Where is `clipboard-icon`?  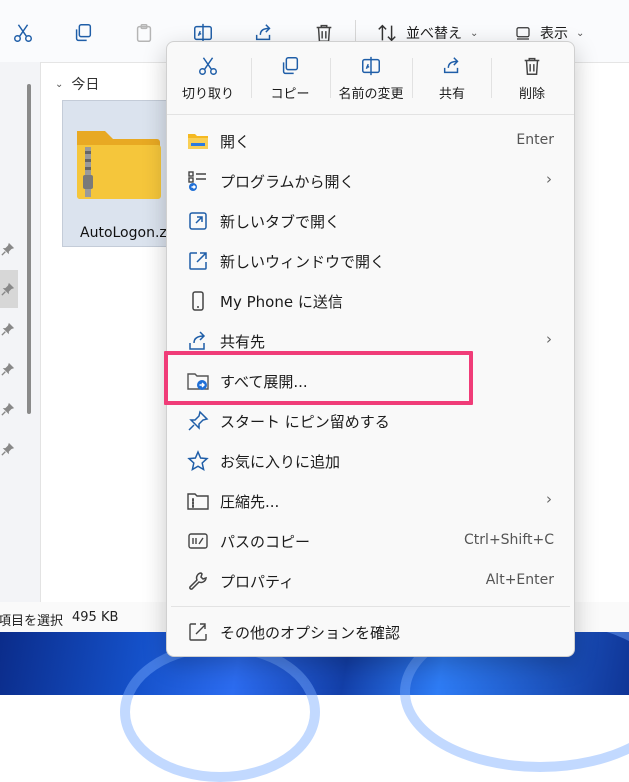
clipboard-icon is located at coordinates (144, 33).